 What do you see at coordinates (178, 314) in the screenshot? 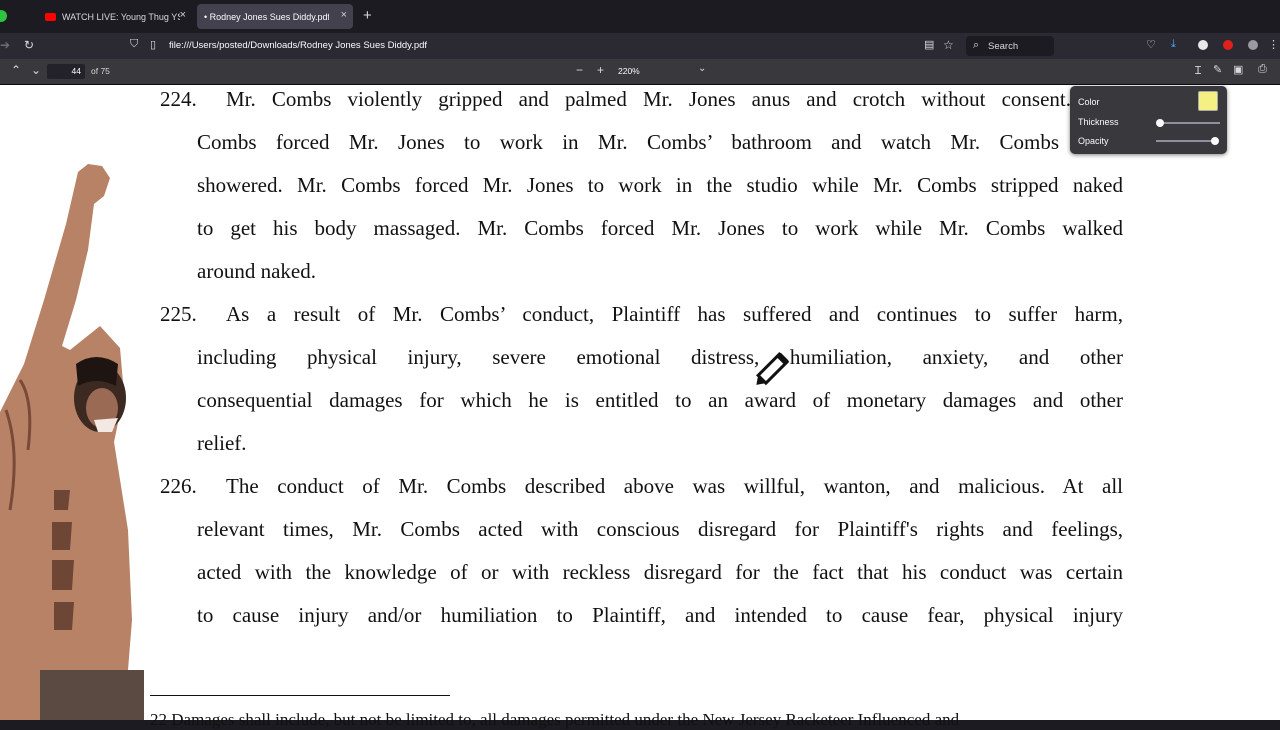
I see `paragraph-number: 225.` at bounding box center [178, 314].